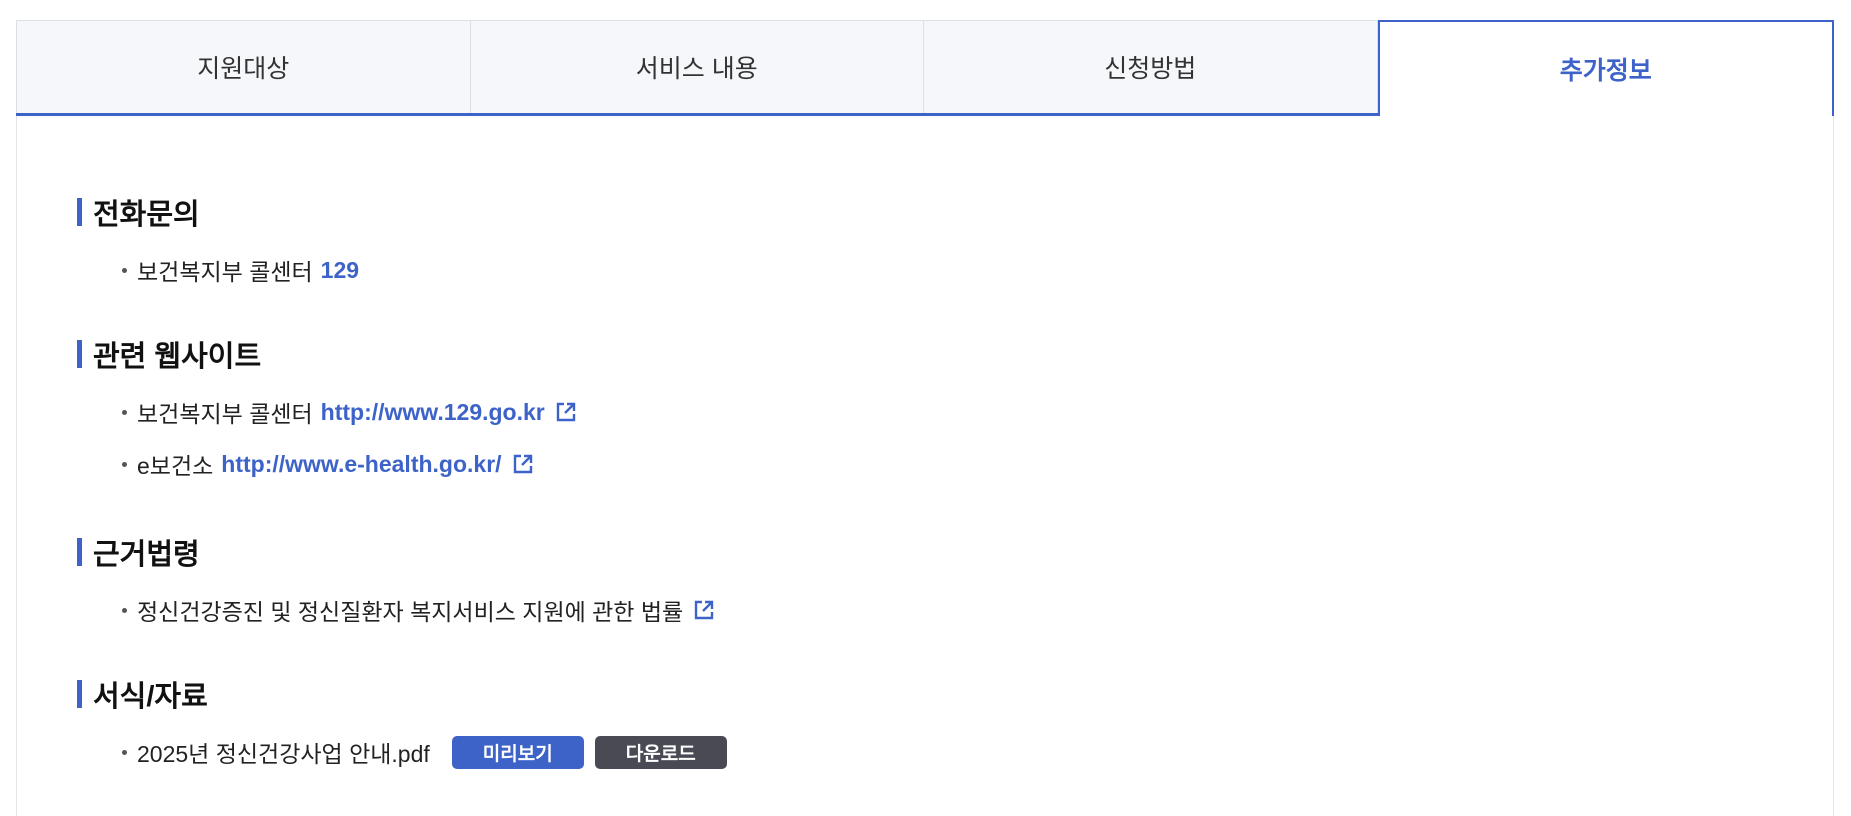 The height and width of the screenshot is (816, 1851). Describe the element at coordinates (243, 66) in the screenshot. I see `tab-support-target: 지원대상` at that location.